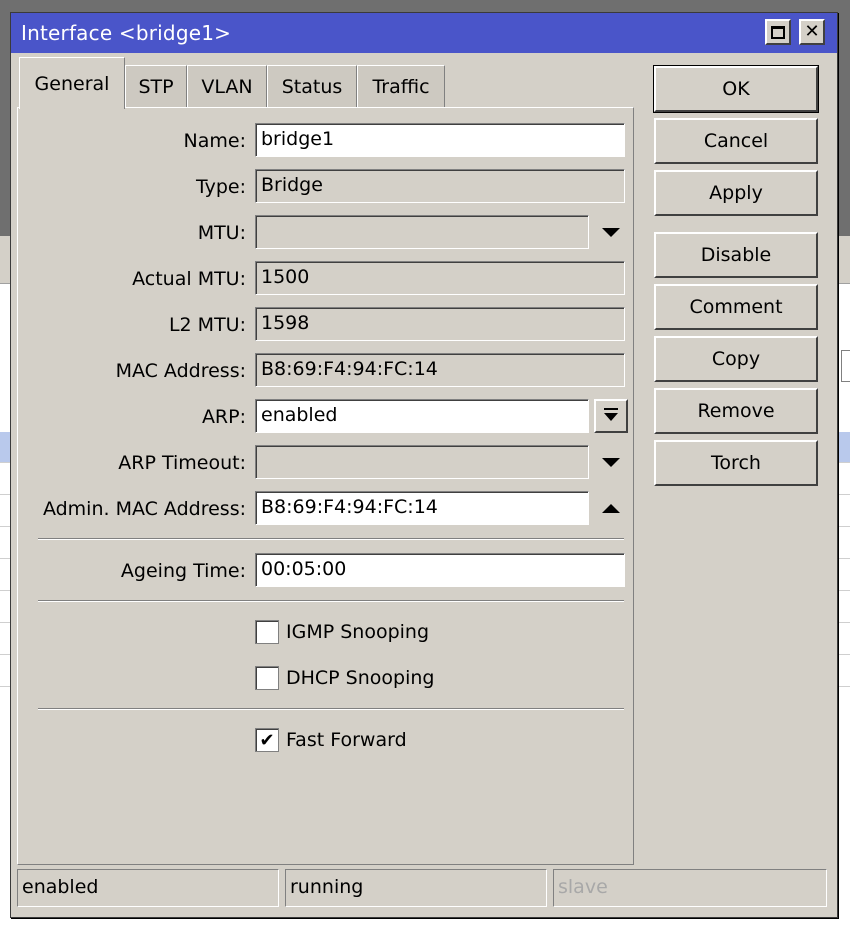 This screenshot has height=934, width=850. I want to click on dropdown-bar-icon, so click(611, 409).